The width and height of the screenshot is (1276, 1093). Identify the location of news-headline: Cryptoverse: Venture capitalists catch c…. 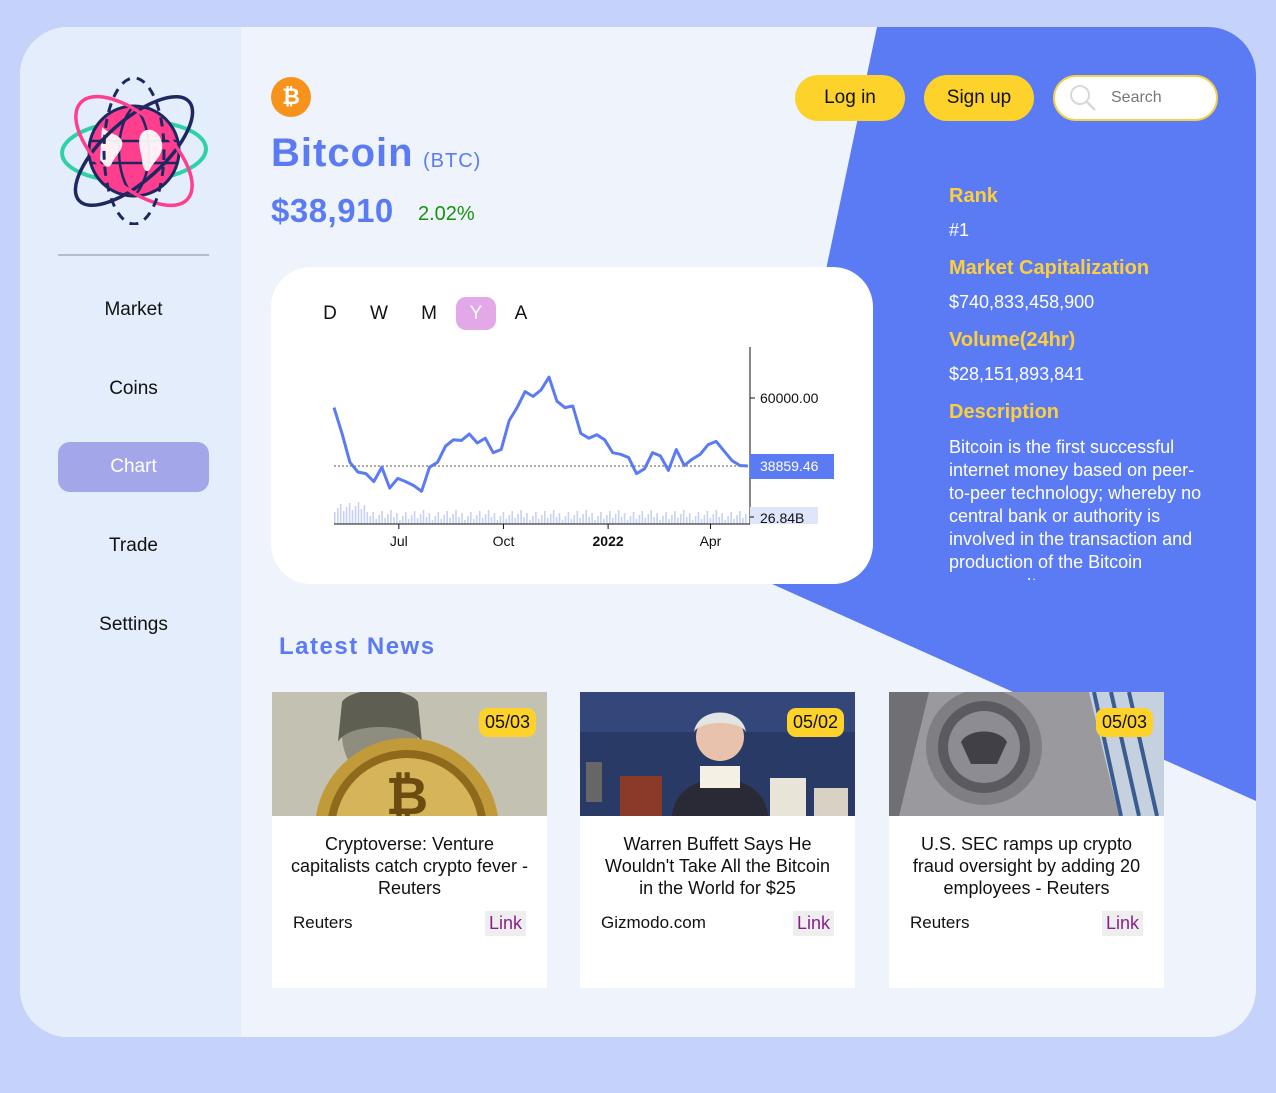
(409, 866).